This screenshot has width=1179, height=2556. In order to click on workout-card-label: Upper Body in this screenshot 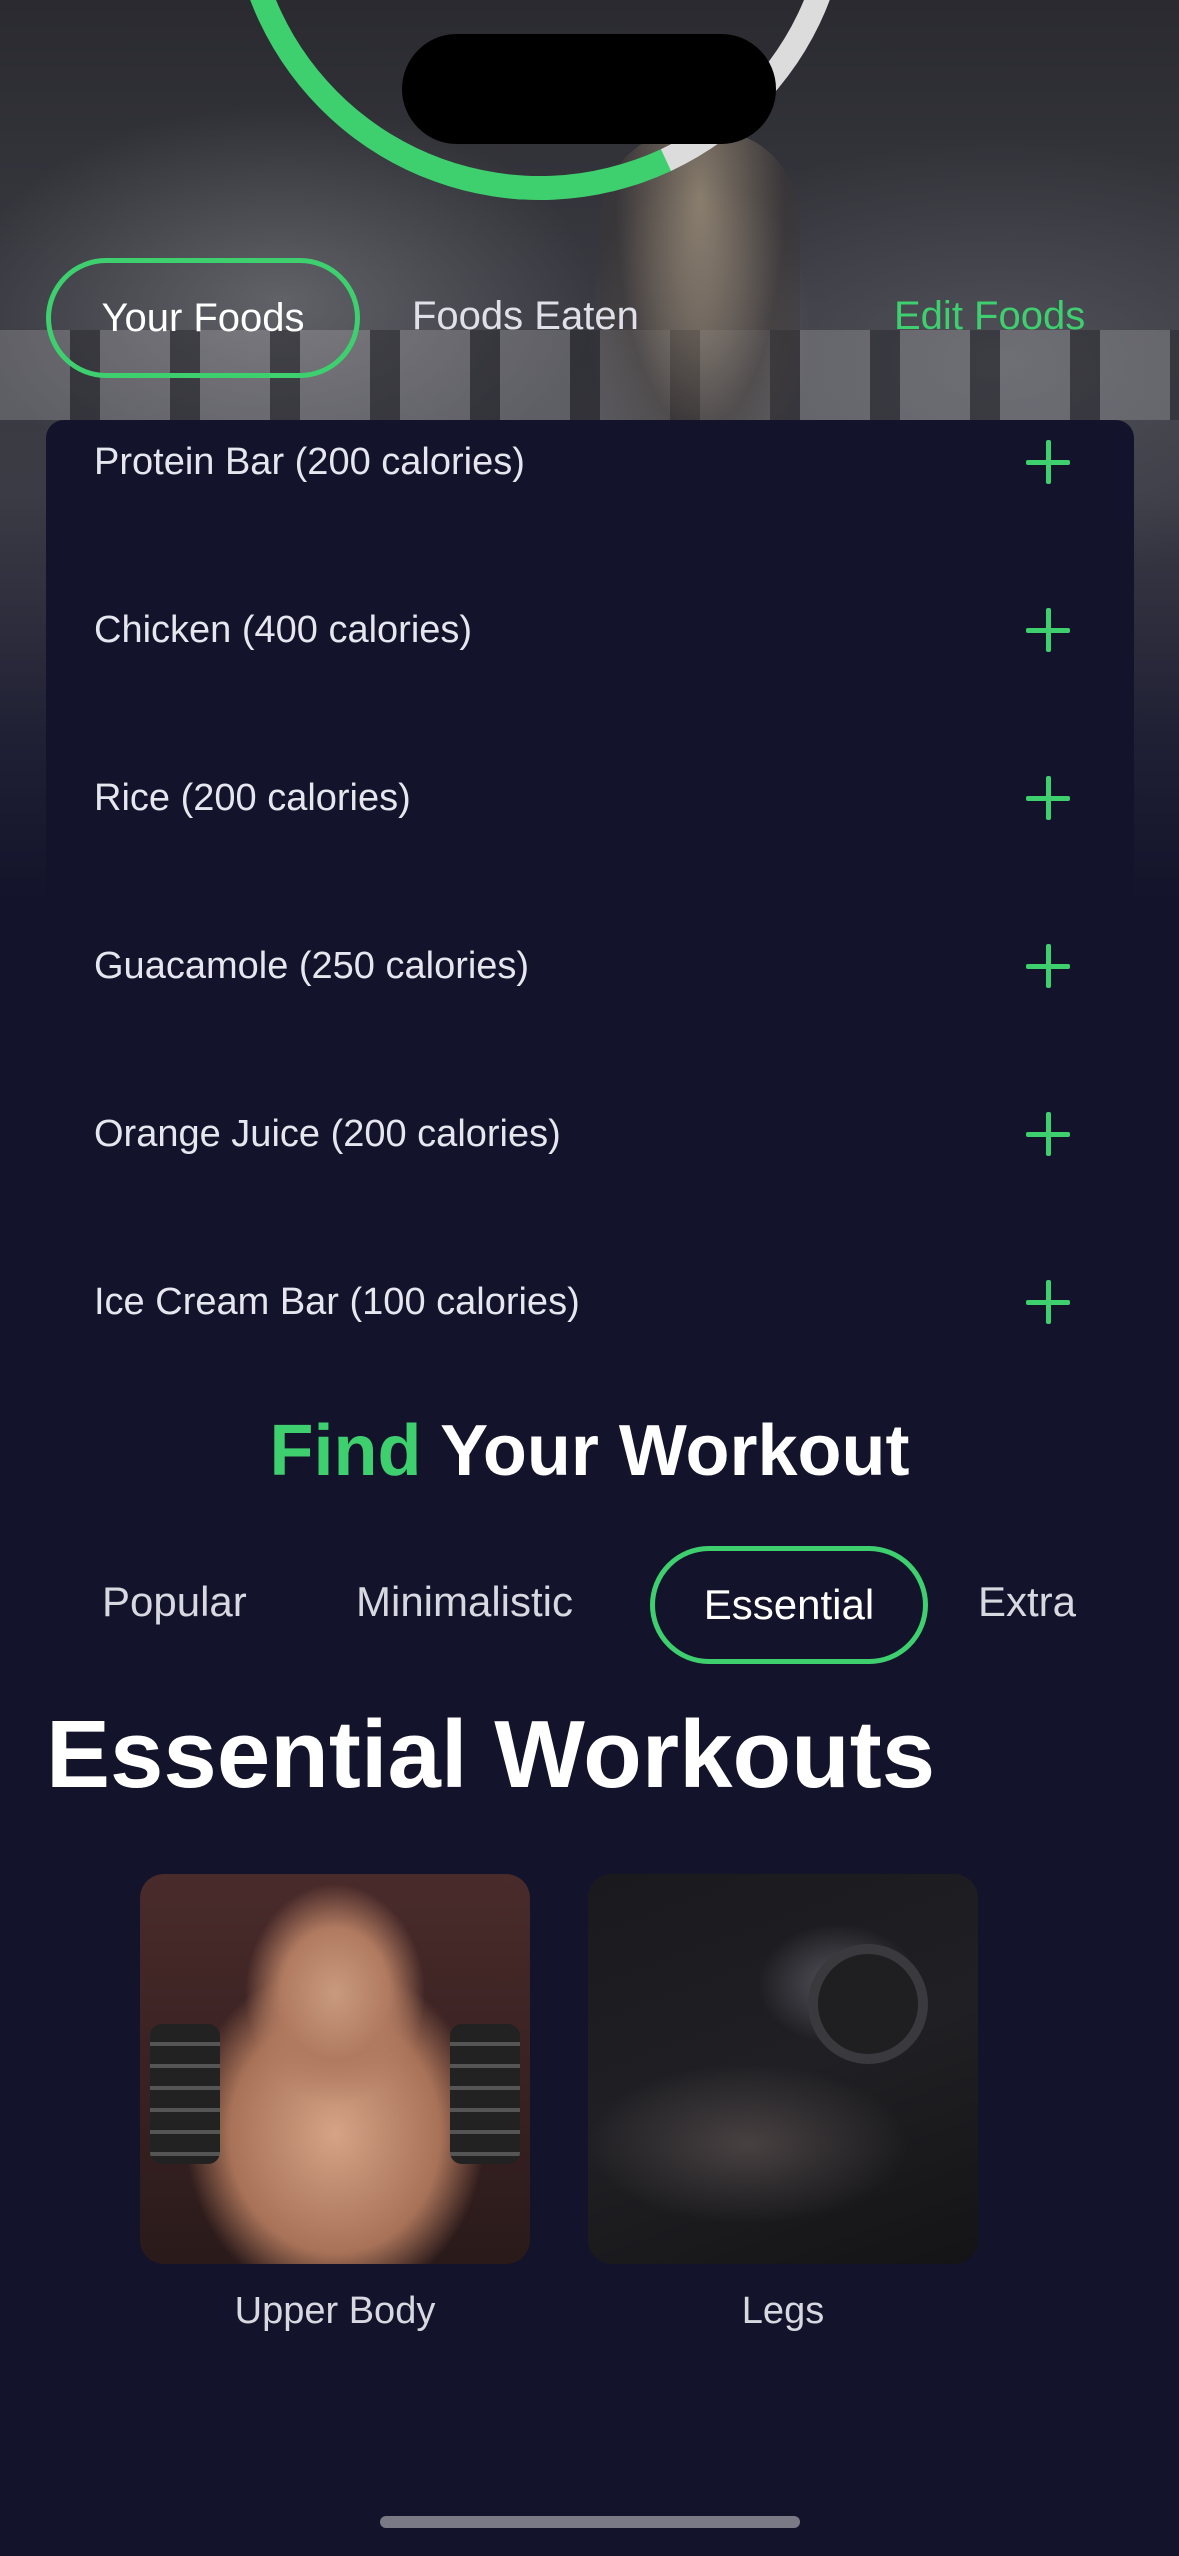, I will do `click(335, 2311)`.